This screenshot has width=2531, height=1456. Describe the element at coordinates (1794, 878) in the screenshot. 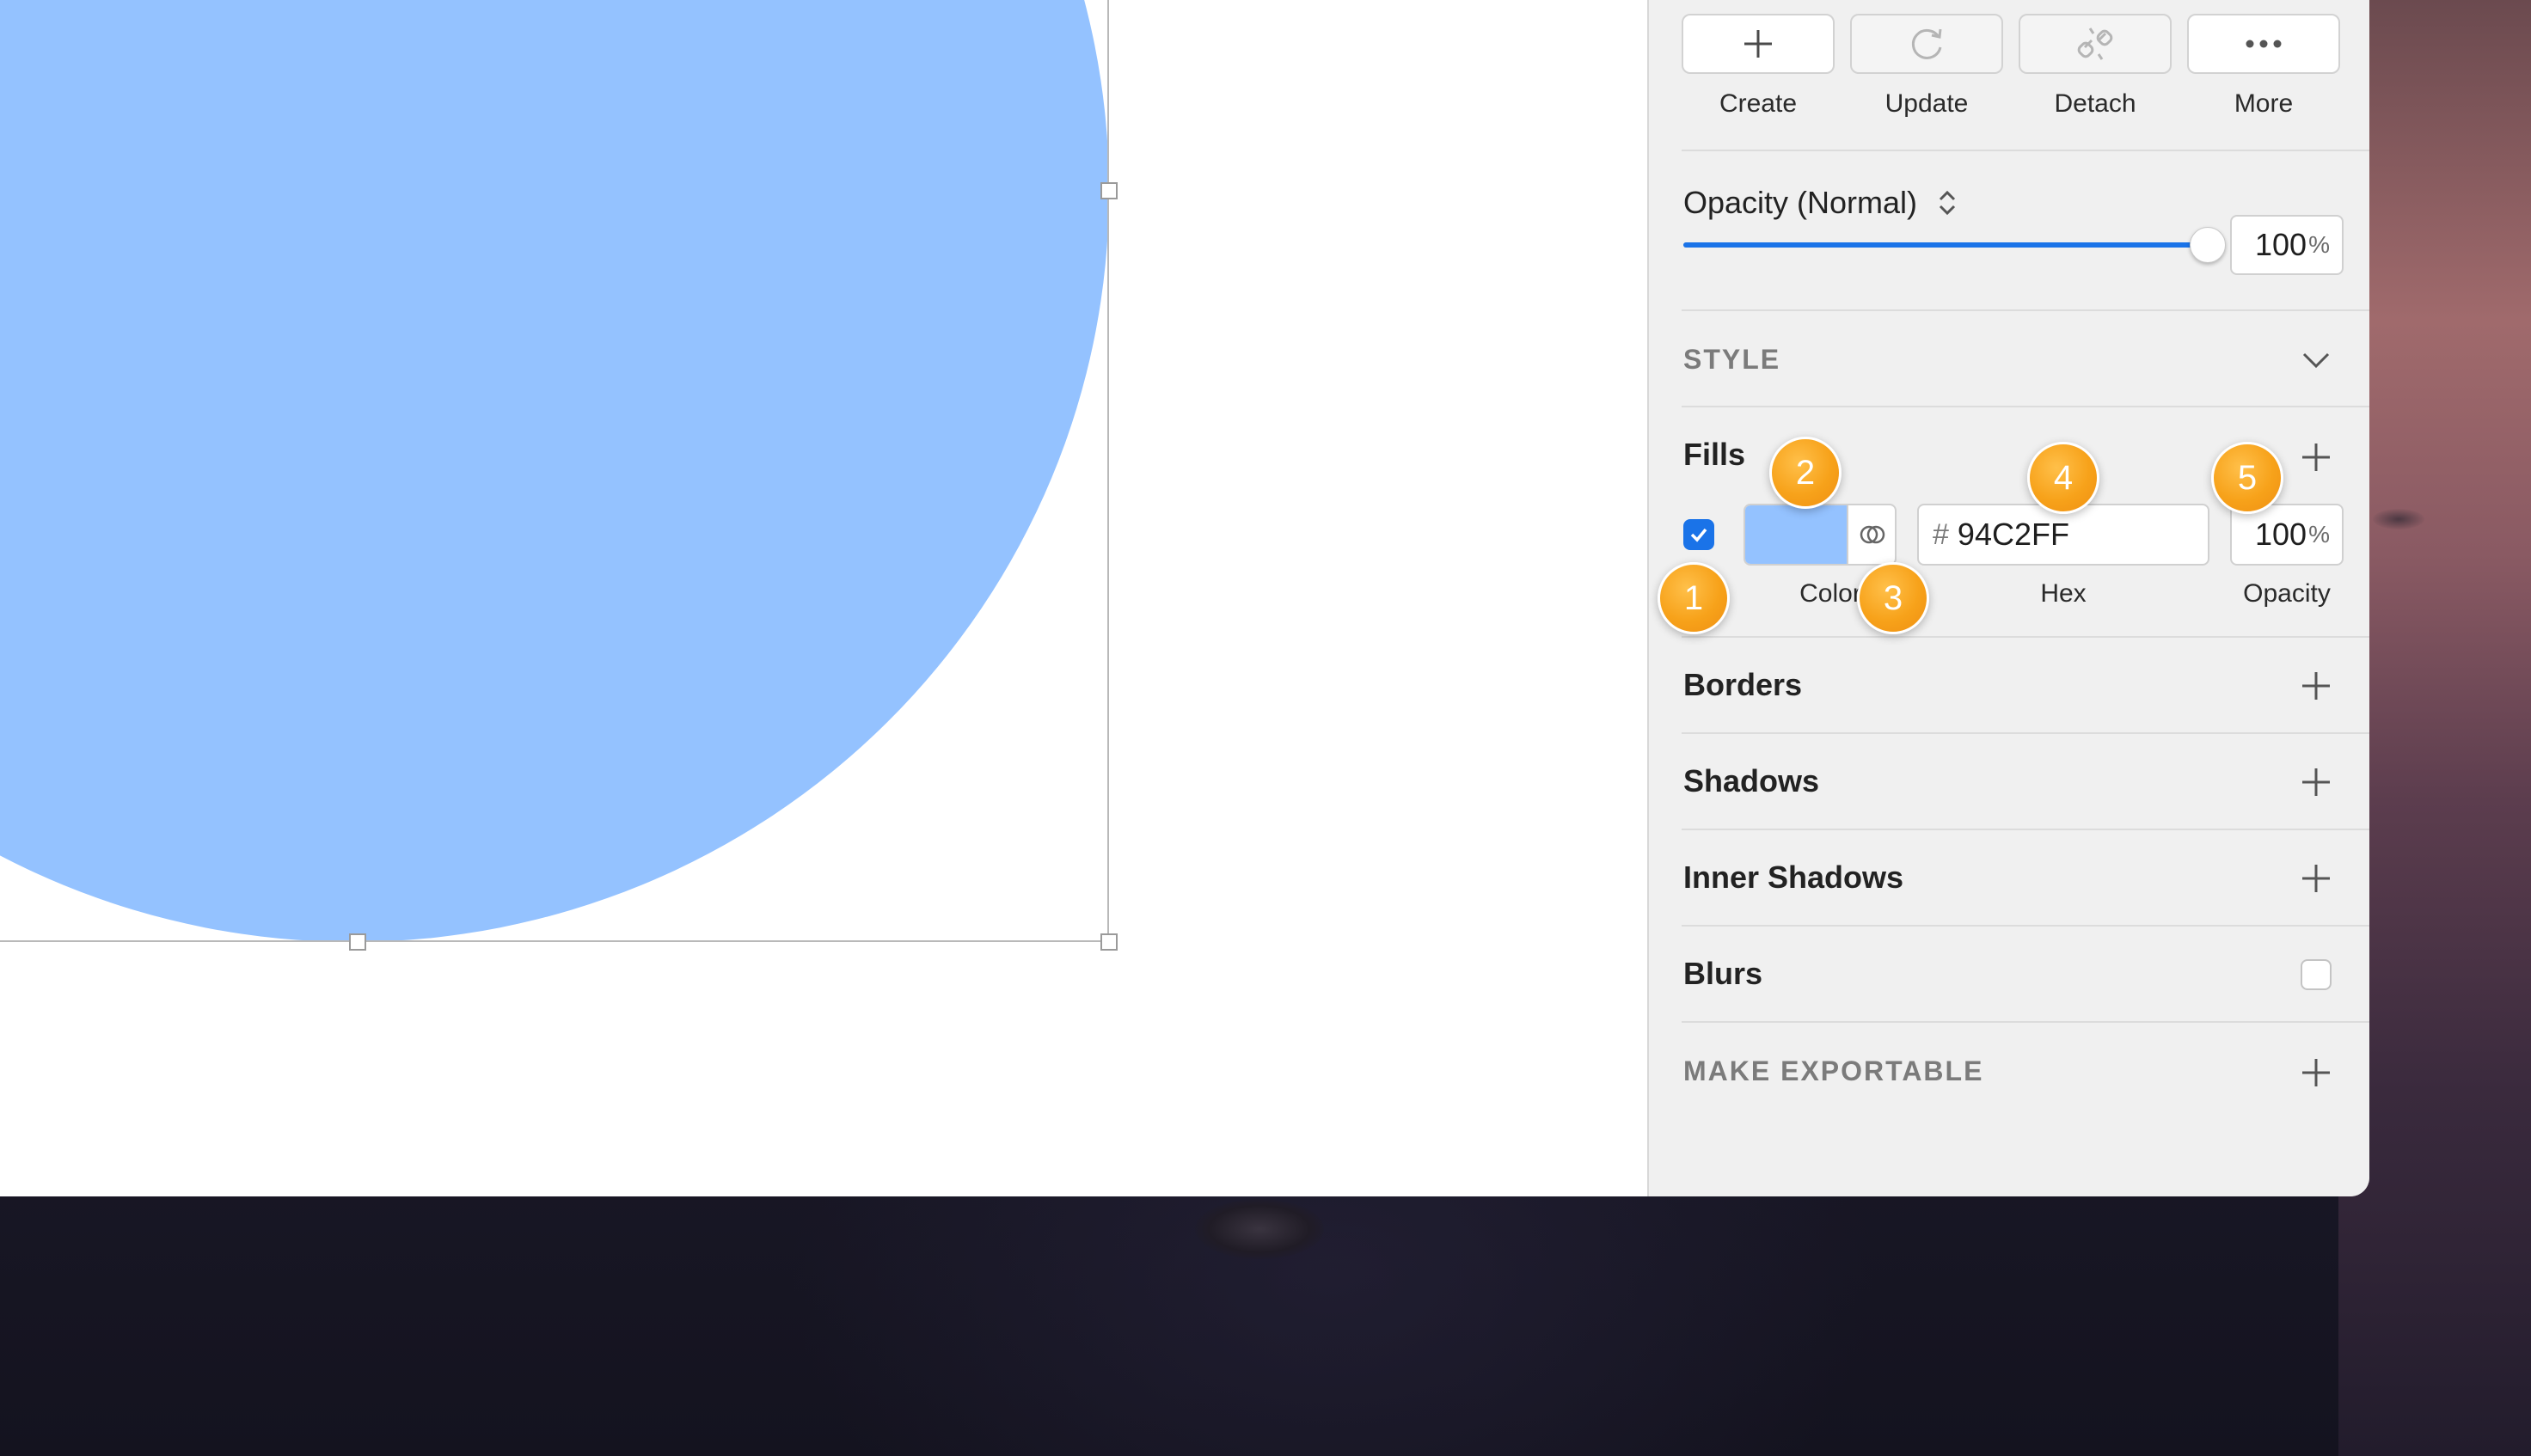

I see `inner-shadows-section-title: Inner Shadows` at that location.